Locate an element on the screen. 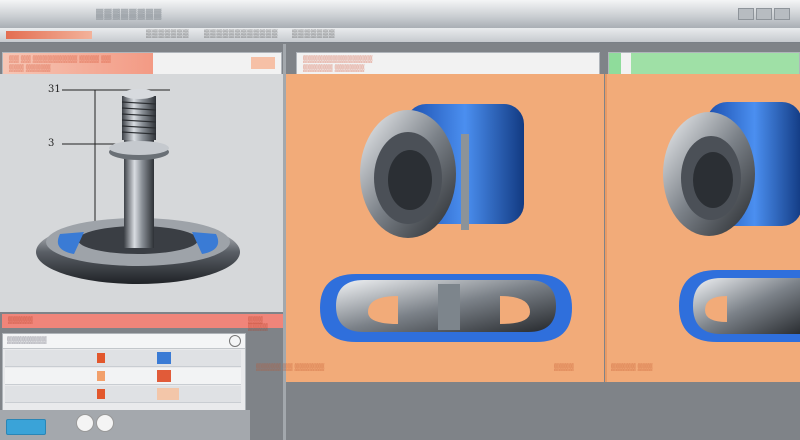 The height and width of the screenshot is (440, 800). left-header-text: ▒▒ ▒▒ ▒▒▒▒▒▒▒▒▒ ▒▒▒▒ ▒▒ is located at coordinates (60, 59).